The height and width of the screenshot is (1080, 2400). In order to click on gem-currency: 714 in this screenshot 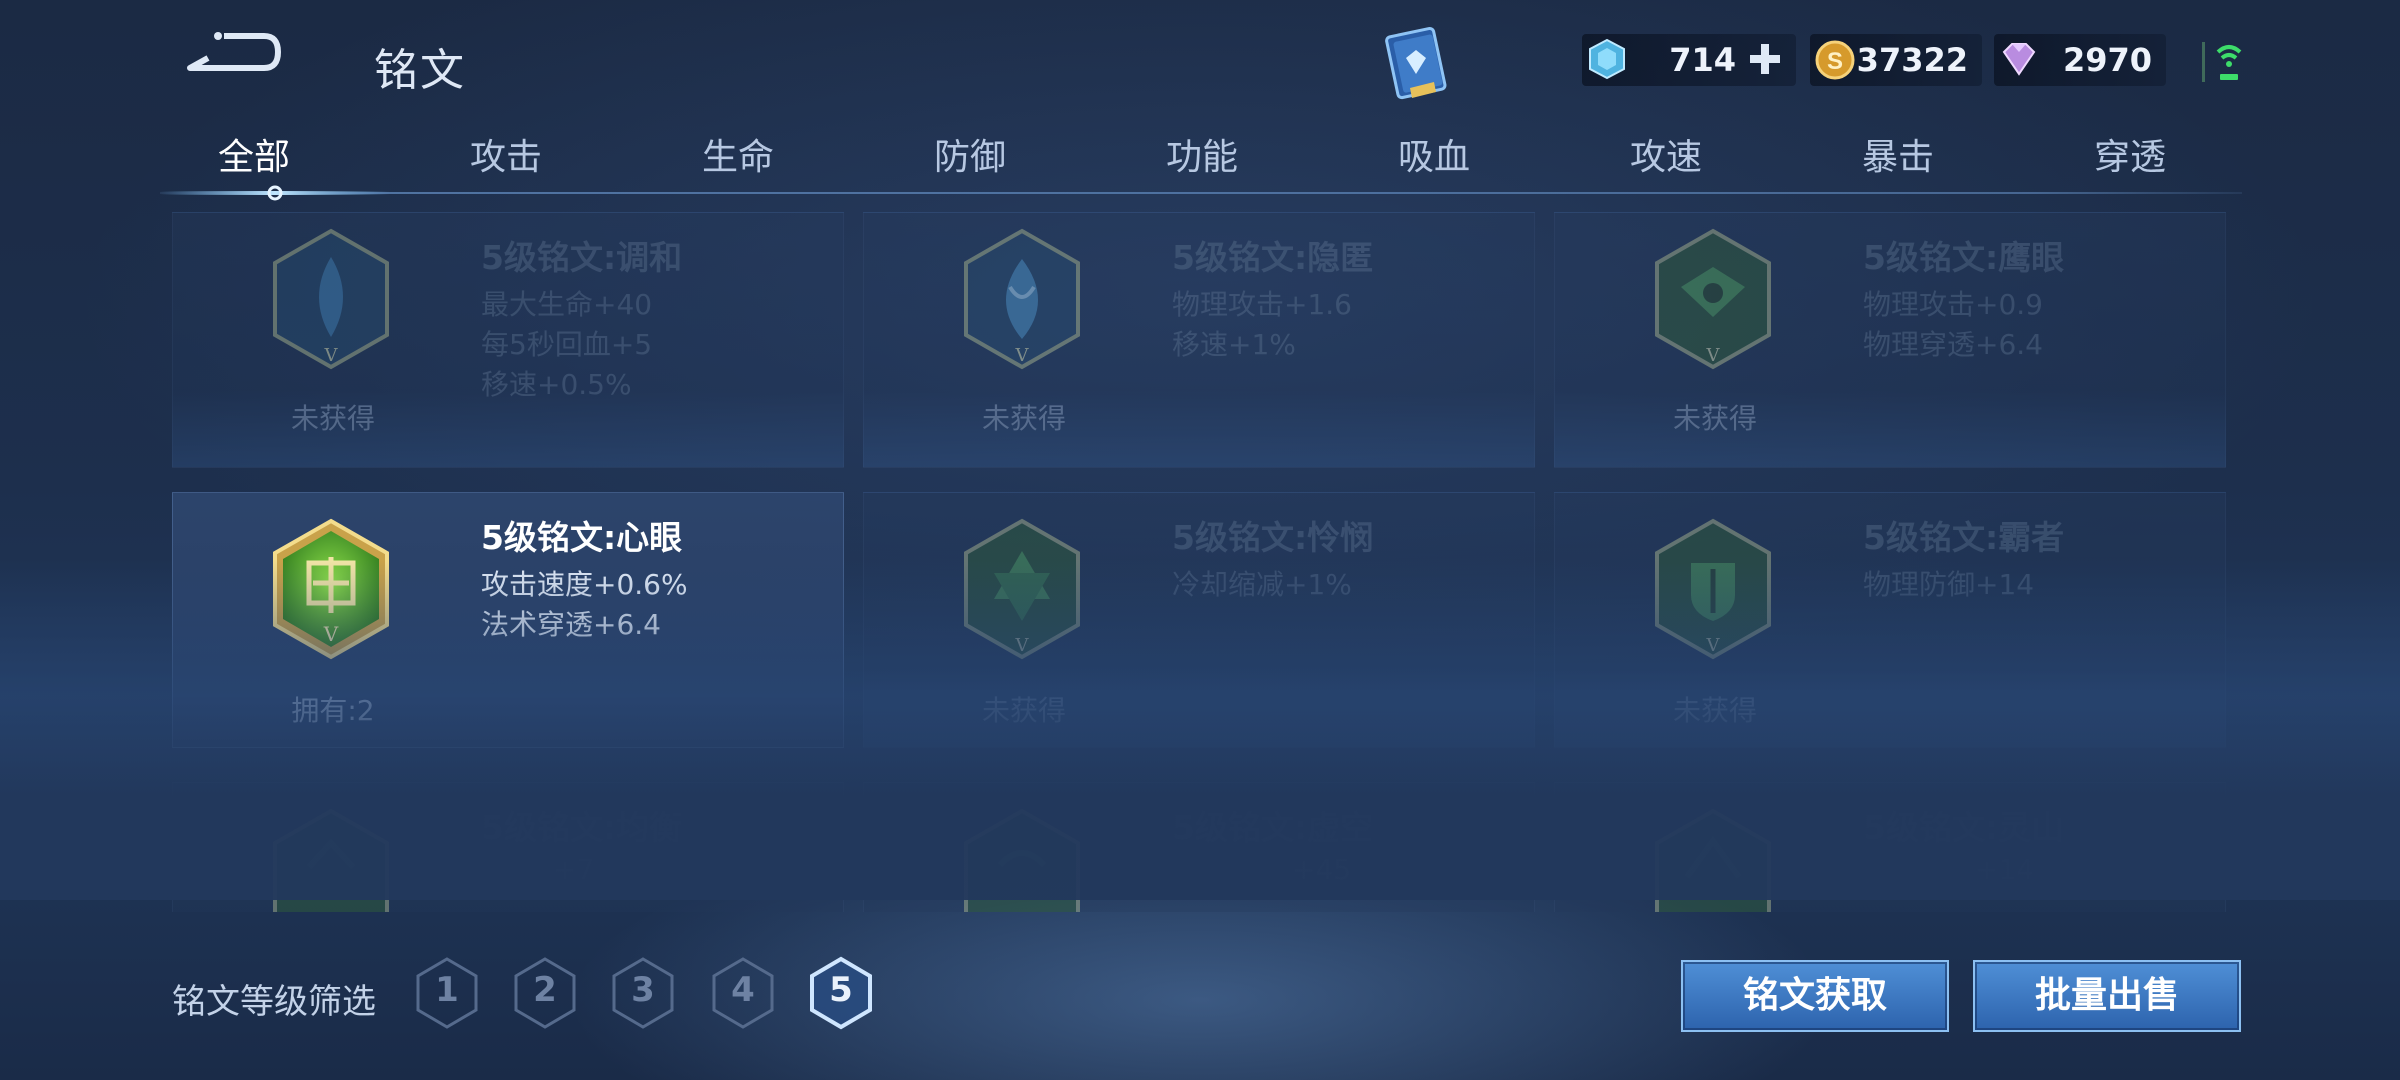, I will do `click(1689, 60)`.